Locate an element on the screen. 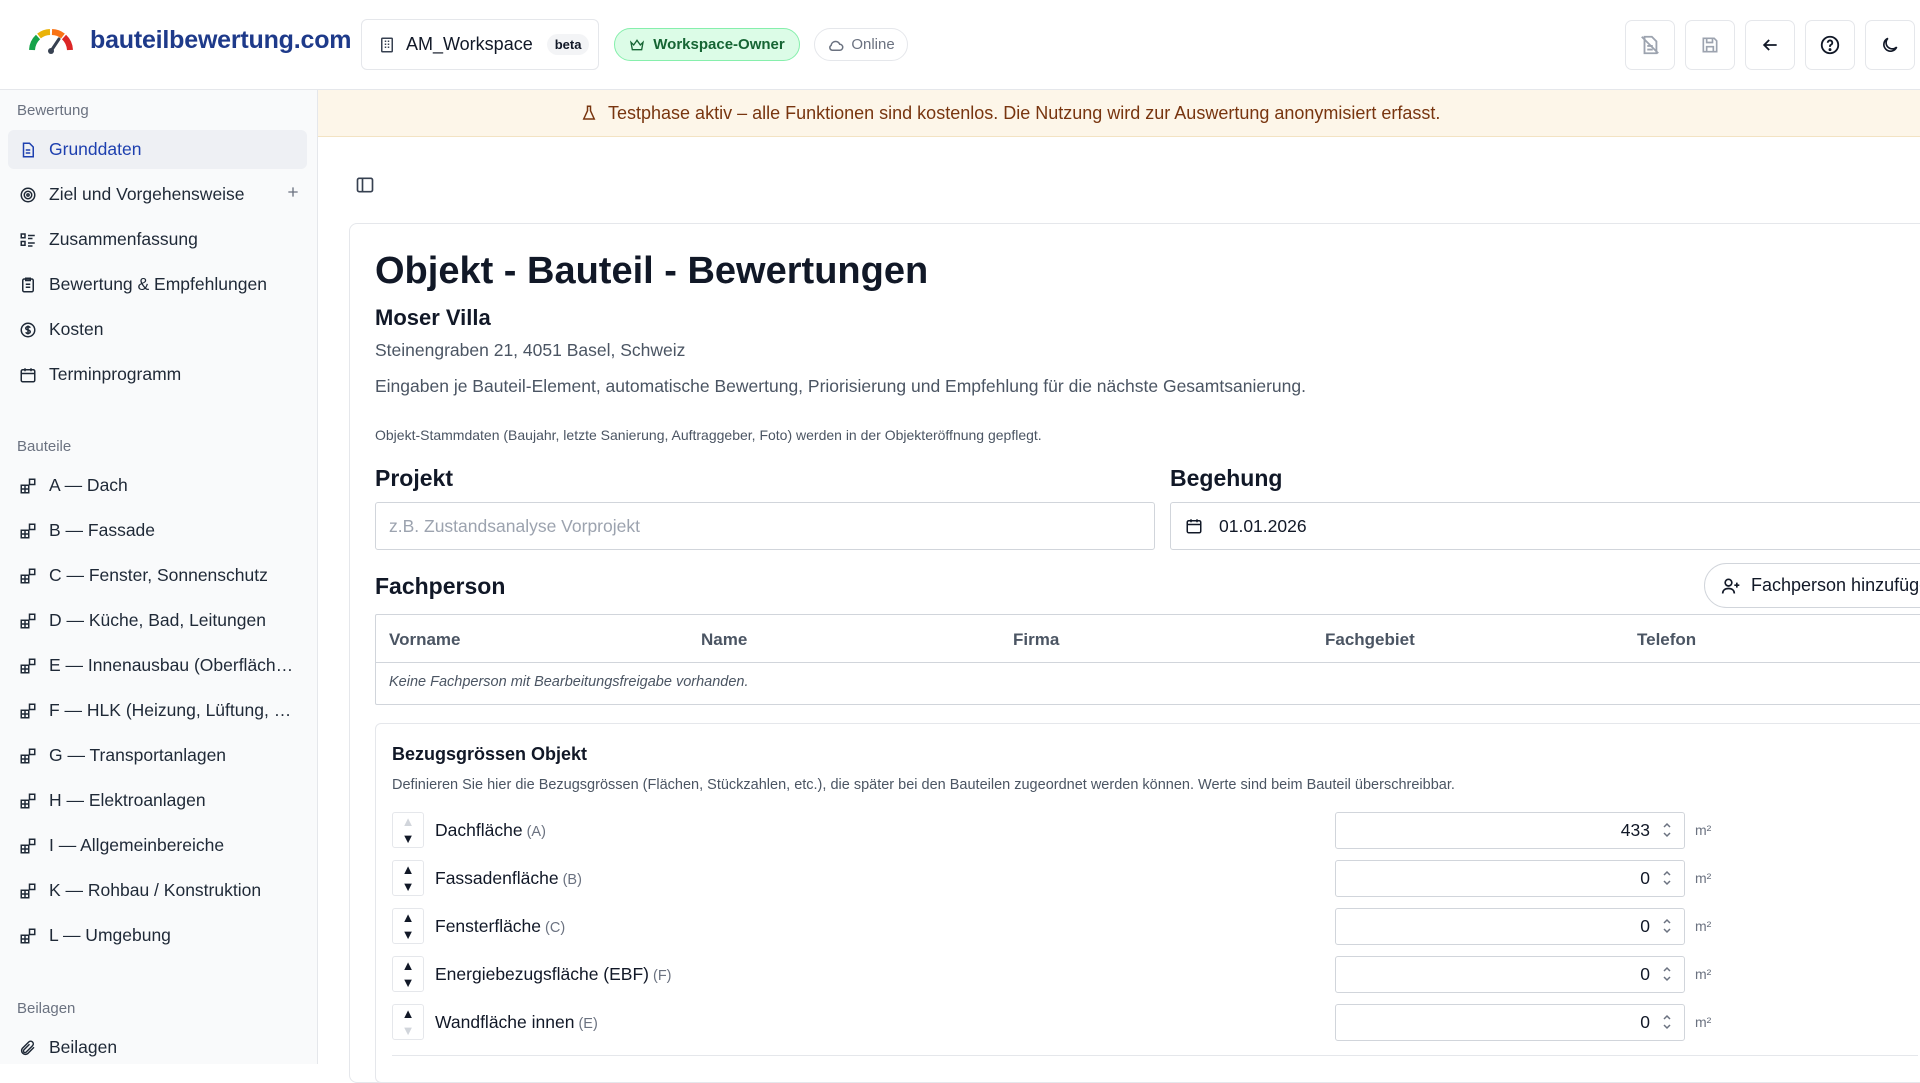 The image size is (1920, 1083). sidebar-item-elektroanlagen: H — Elektroanlagen is located at coordinates (157, 800).